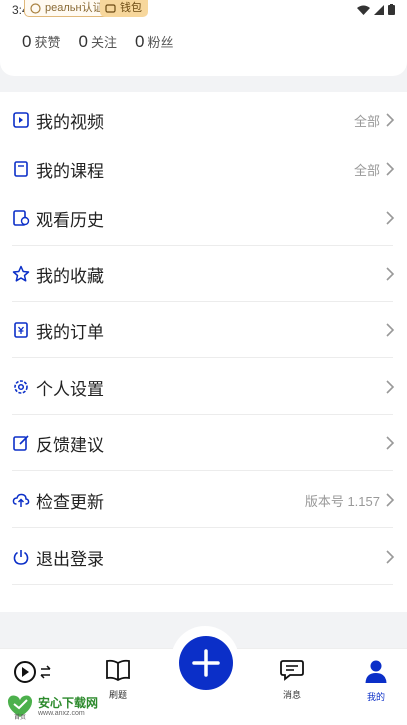 The height and width of the screenshot is (725, 407). Describe the element at coordinates (70, 332) in the screenshot. I see `menu-item-label: 我的订单` at that location.